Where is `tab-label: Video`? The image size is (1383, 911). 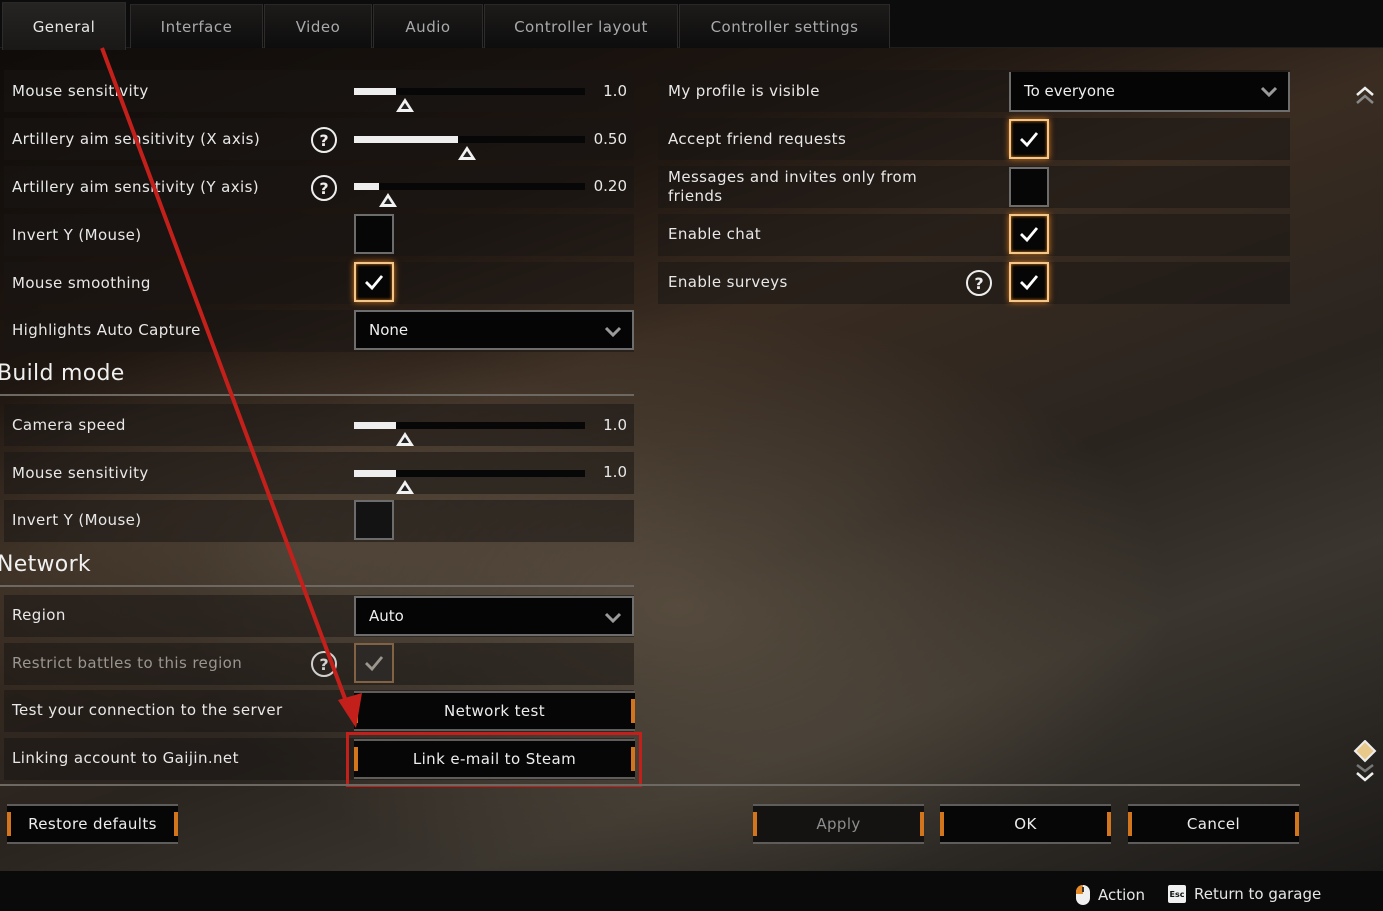
tab-label: Video is located at coordinates (318, 26).